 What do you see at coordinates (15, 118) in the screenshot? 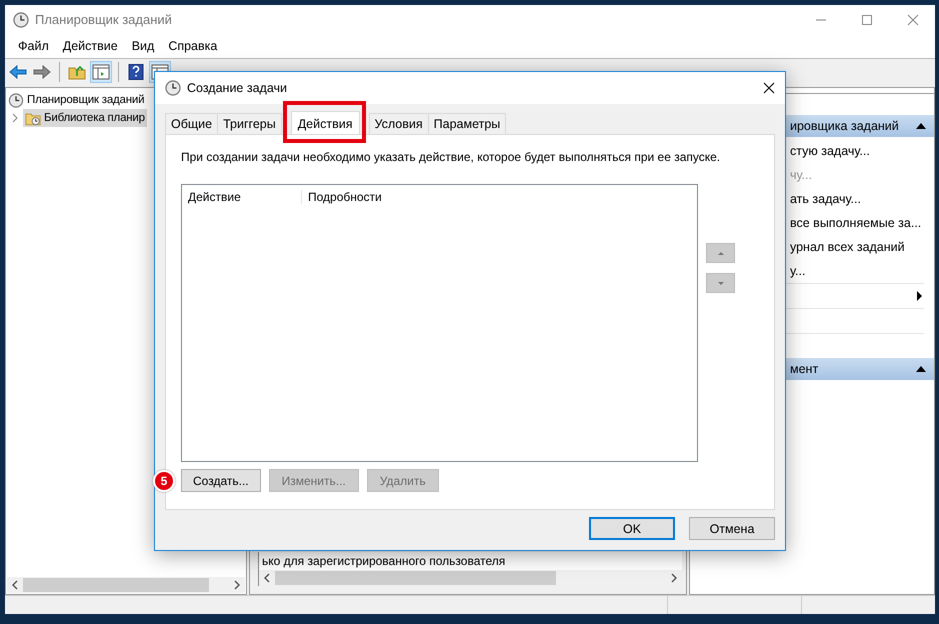
I see `expand-icon` at bounding box center [15, 118].